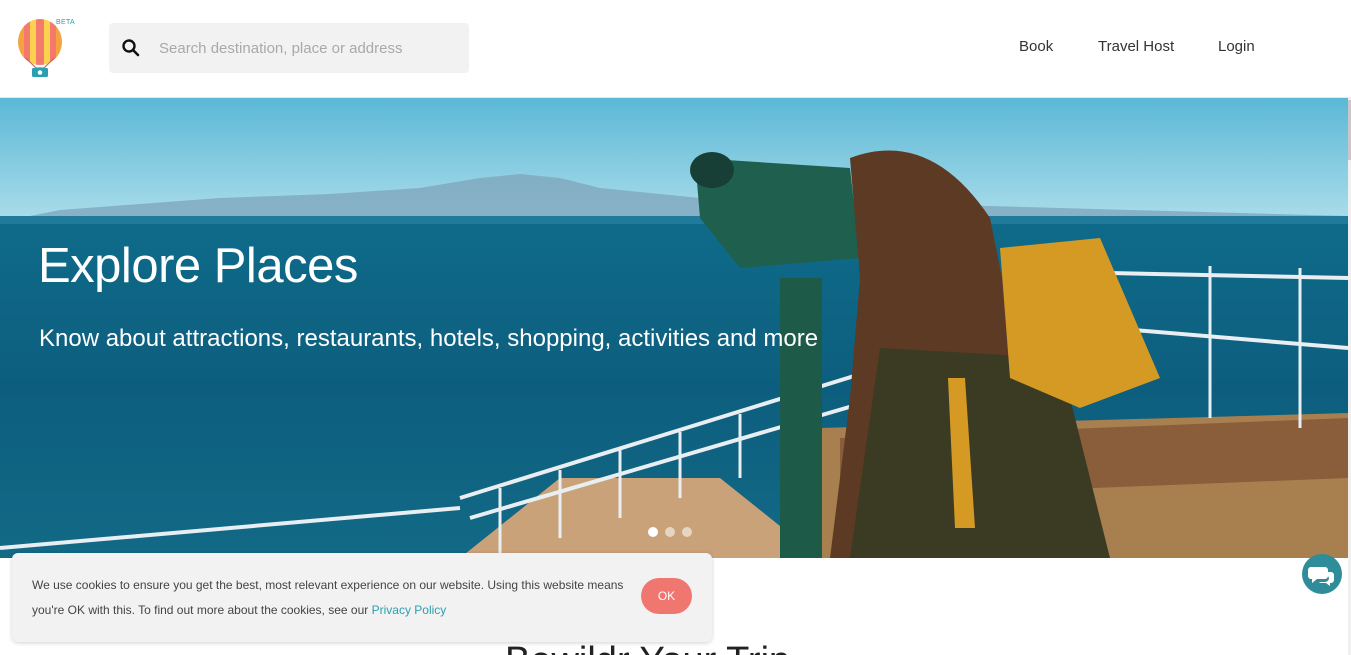  What do you see at coordinates (198, 266) in the screenshot?
I see `hero-title: Explore Places` at bounding box center [198, 266].